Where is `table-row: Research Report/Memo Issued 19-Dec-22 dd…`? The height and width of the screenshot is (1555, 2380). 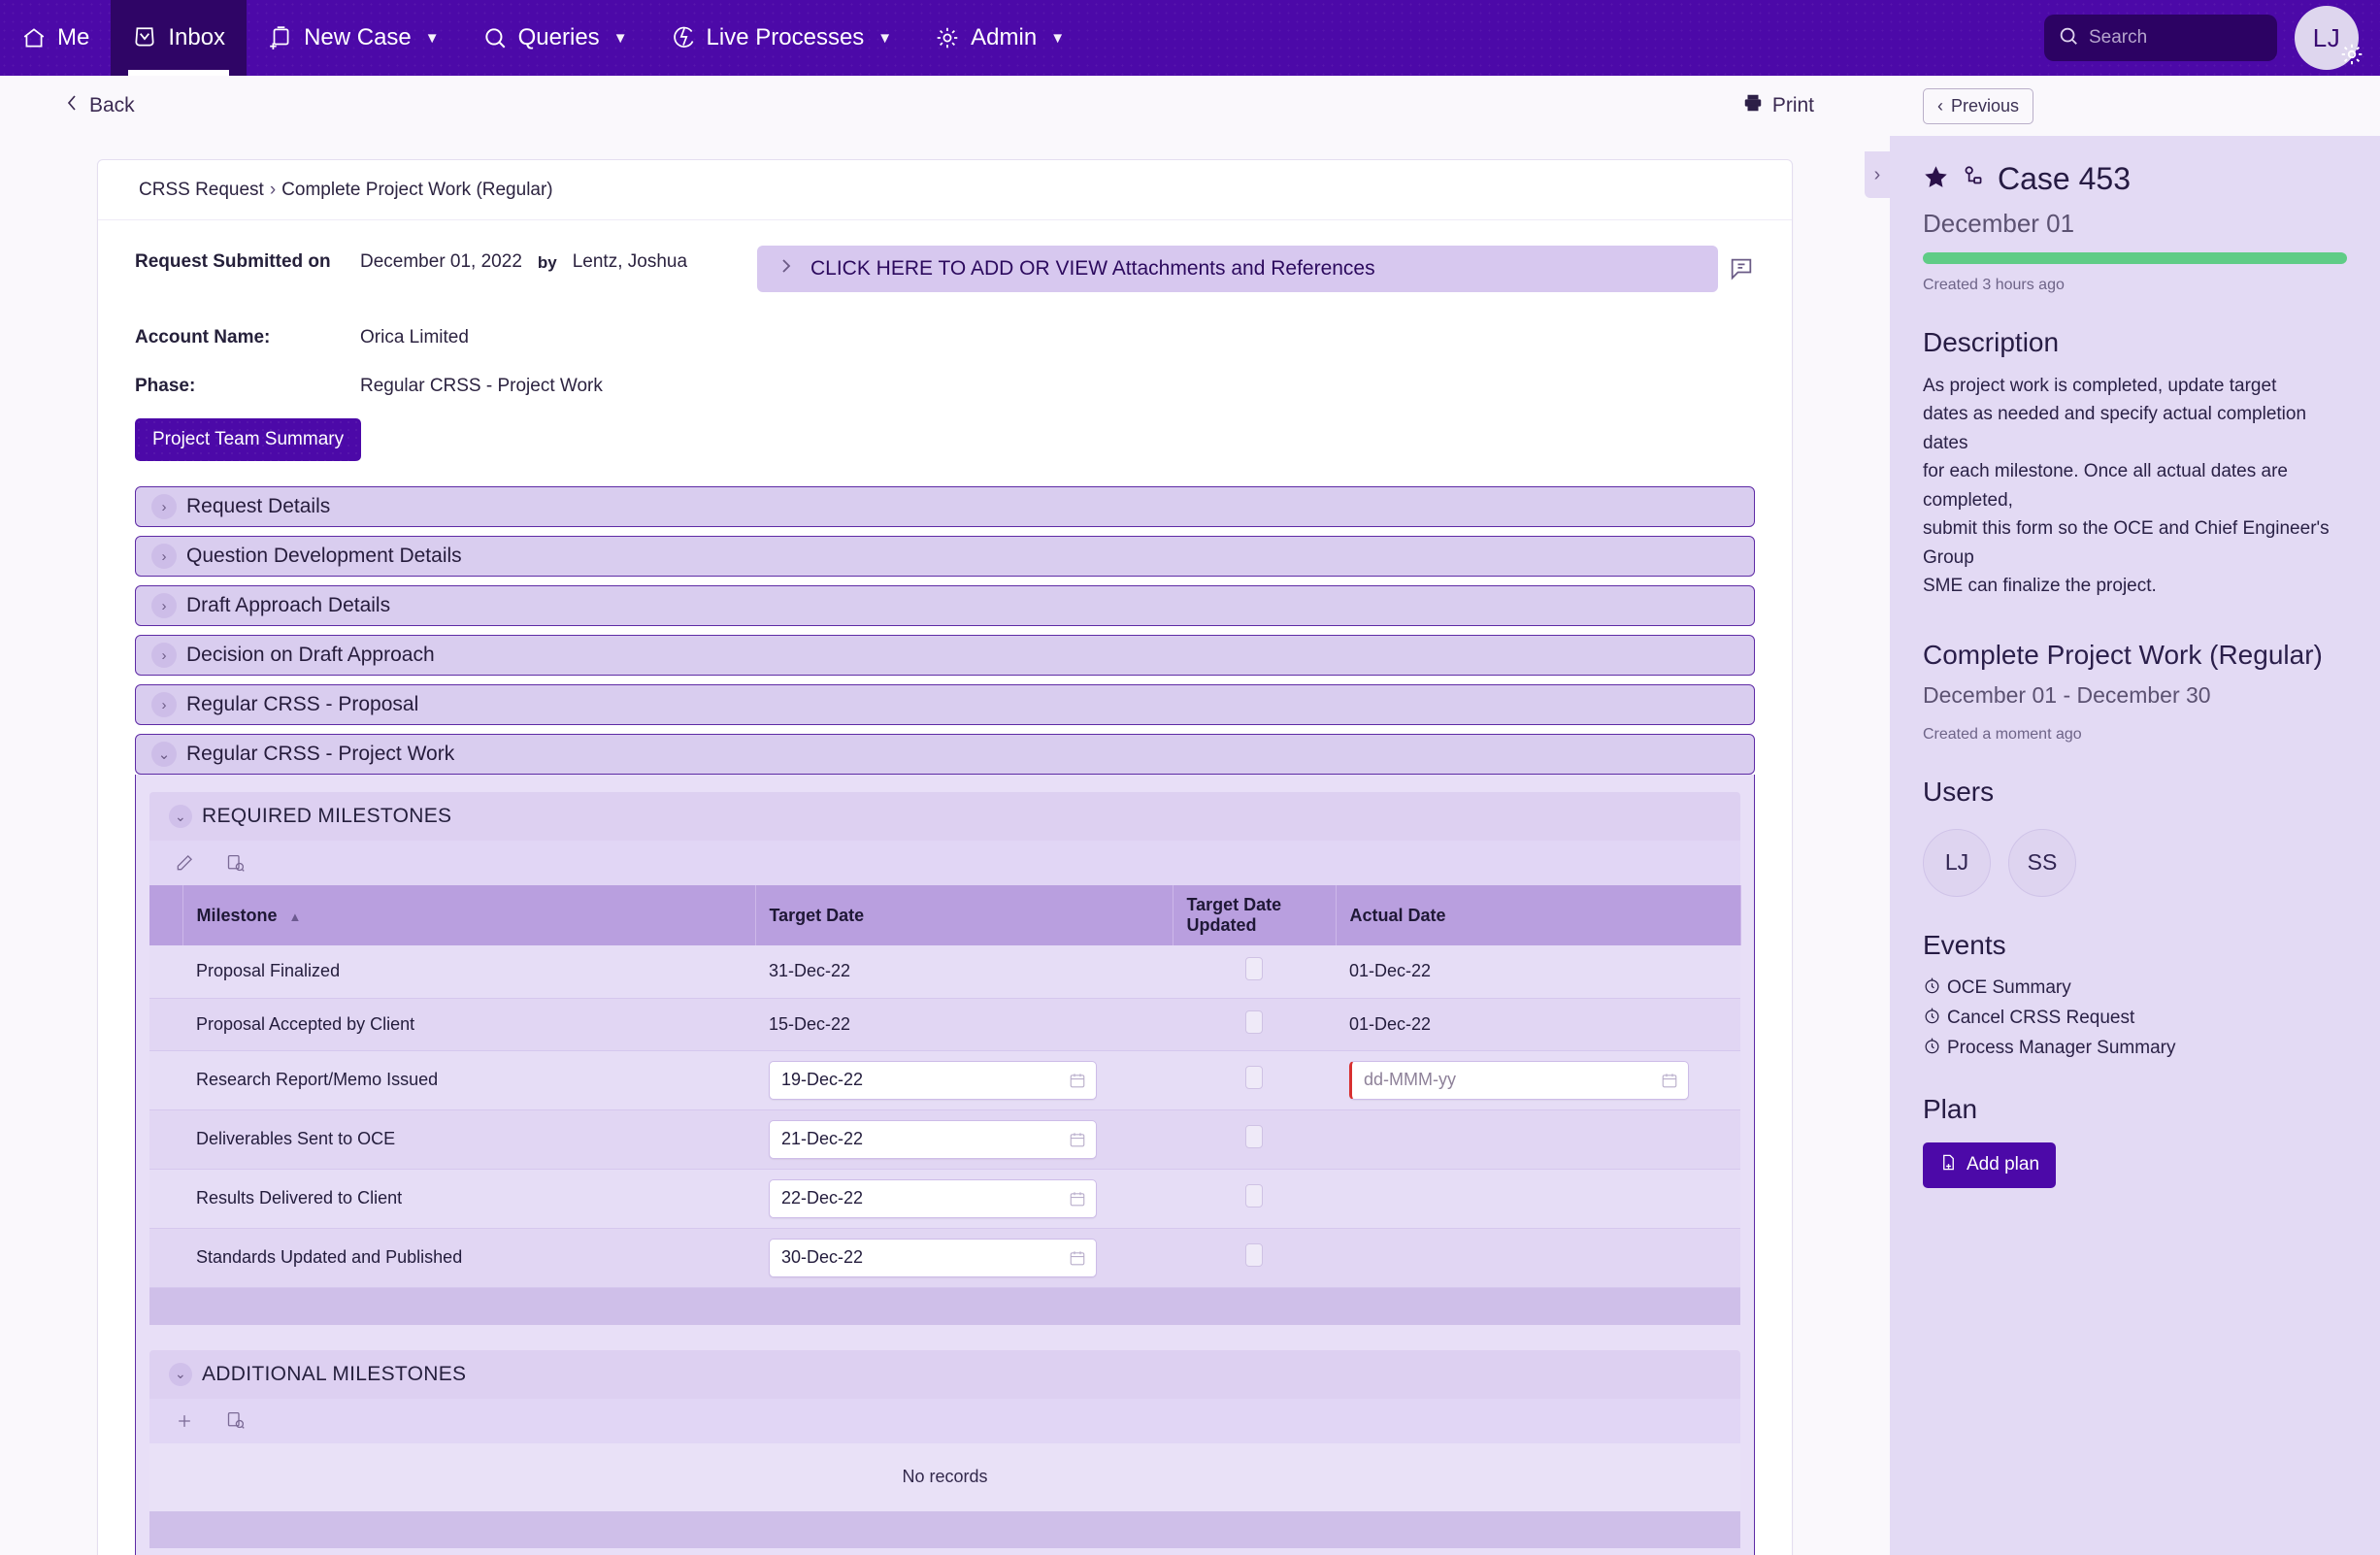
table-row: Research Report/Memo Issued 19-Dec-22 dd… is located at coordinates (944, 1080).